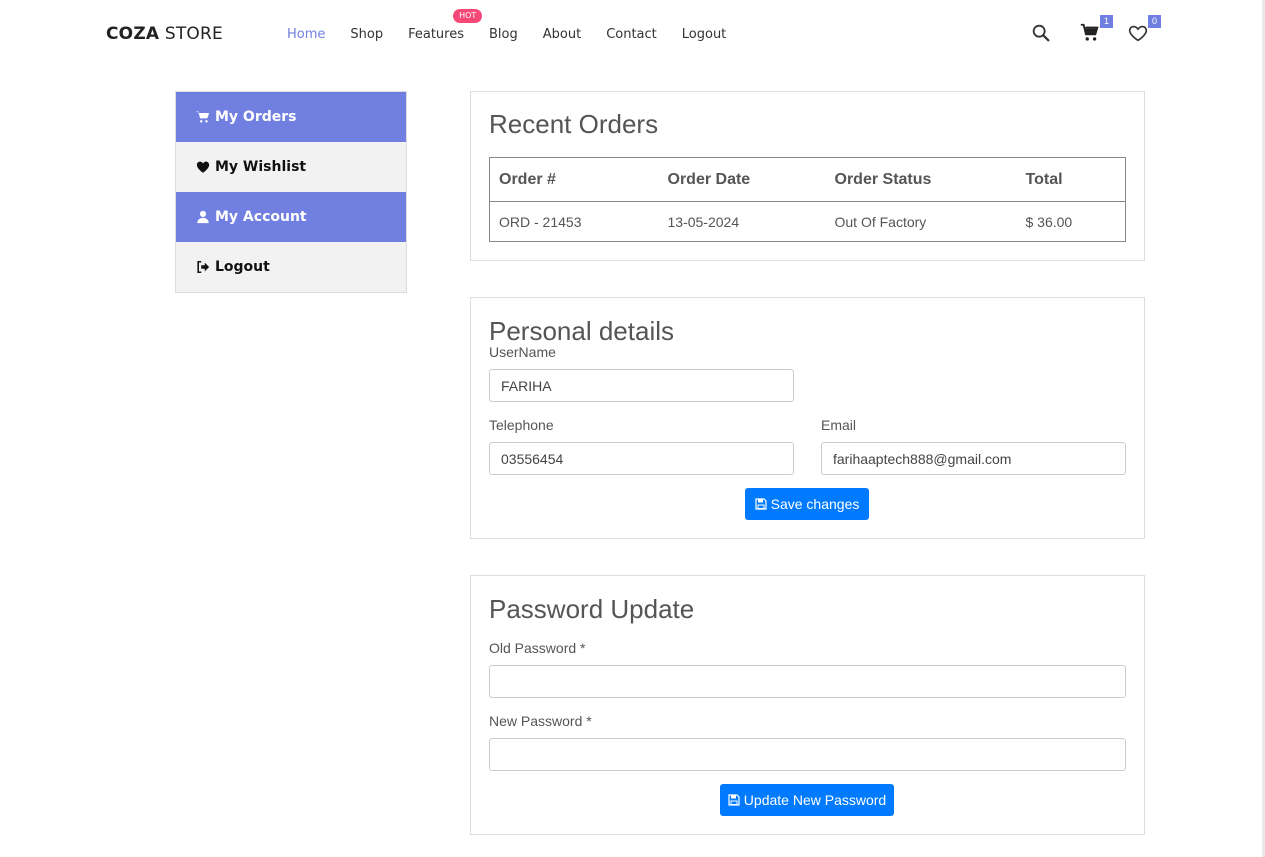 Image resolution: width=1265 pixels, height=857 pixels. What do you see at coordinates (742, 179) in the screenshot?
I see `column-header: Order Date` at bounding box center [742, 179].